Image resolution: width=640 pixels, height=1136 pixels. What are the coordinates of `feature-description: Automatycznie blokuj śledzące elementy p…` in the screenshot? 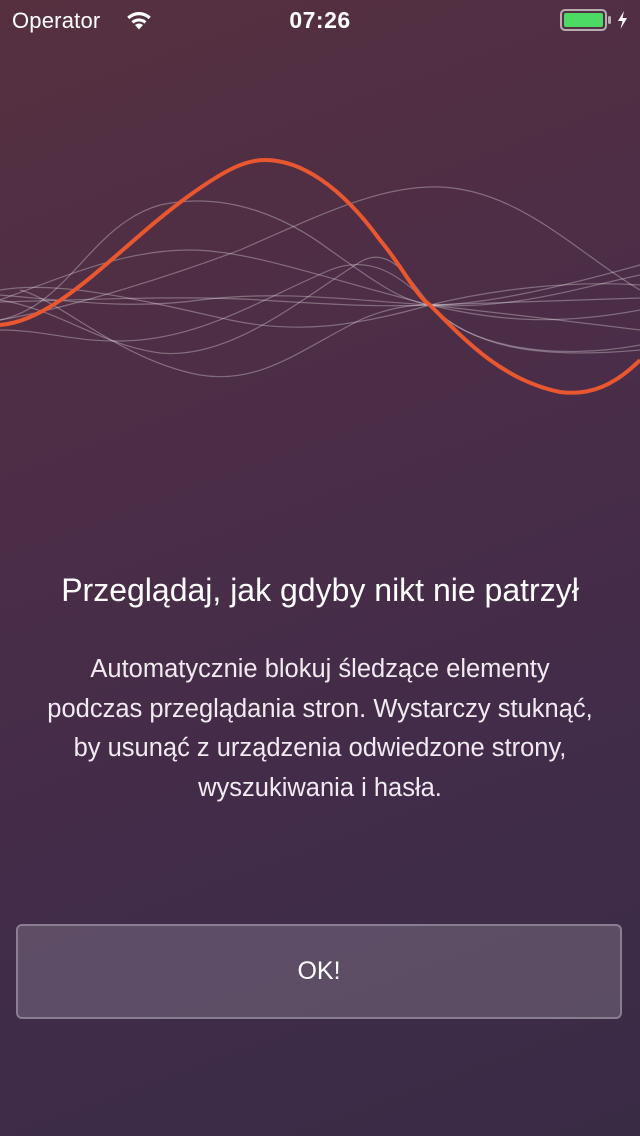 It's located at (320, 728).